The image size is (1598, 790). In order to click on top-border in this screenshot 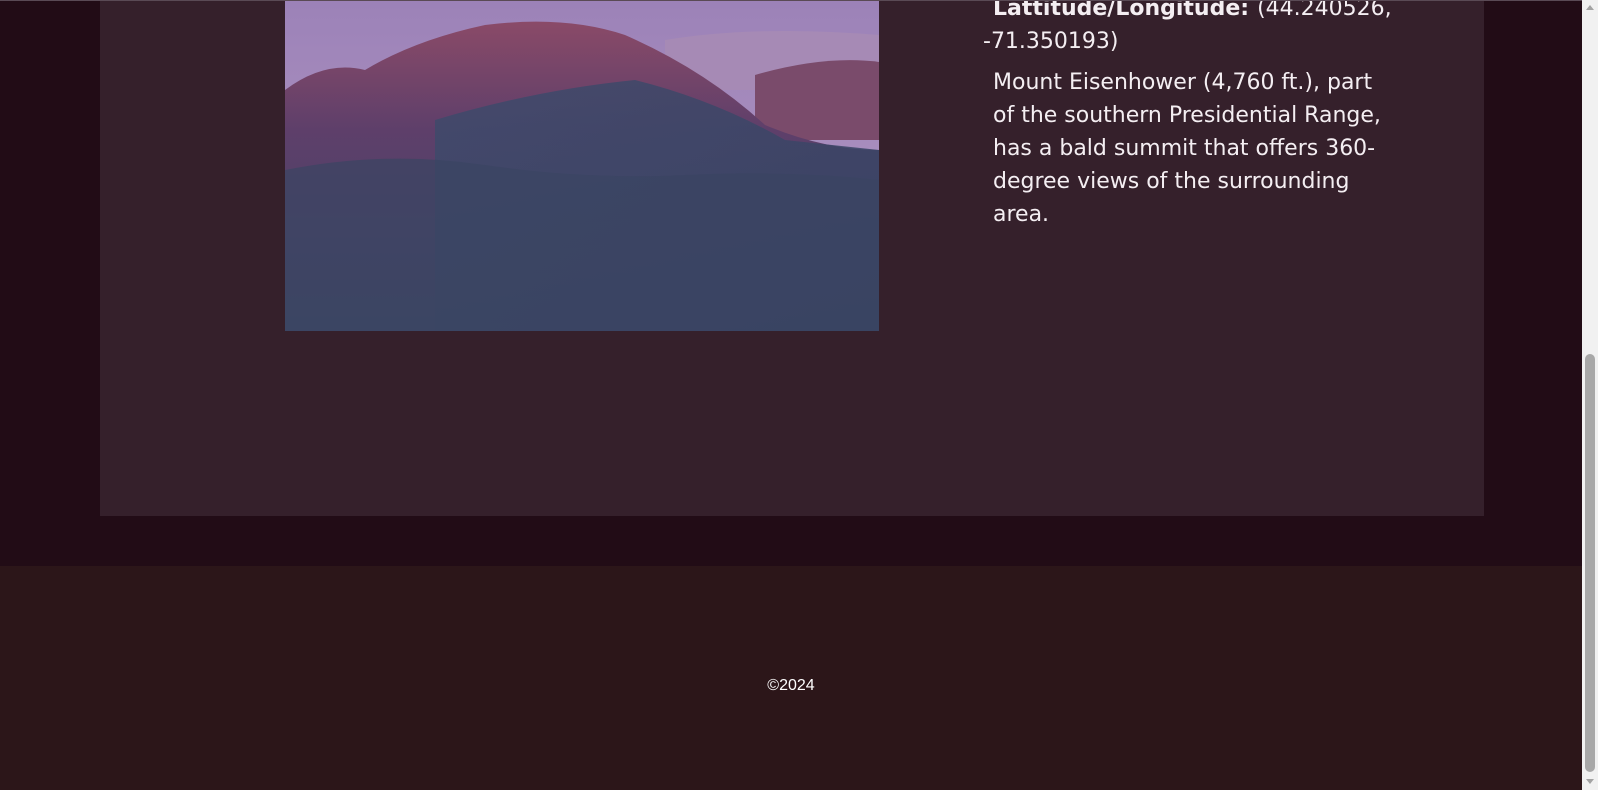, I will do `click(791, 0)`.